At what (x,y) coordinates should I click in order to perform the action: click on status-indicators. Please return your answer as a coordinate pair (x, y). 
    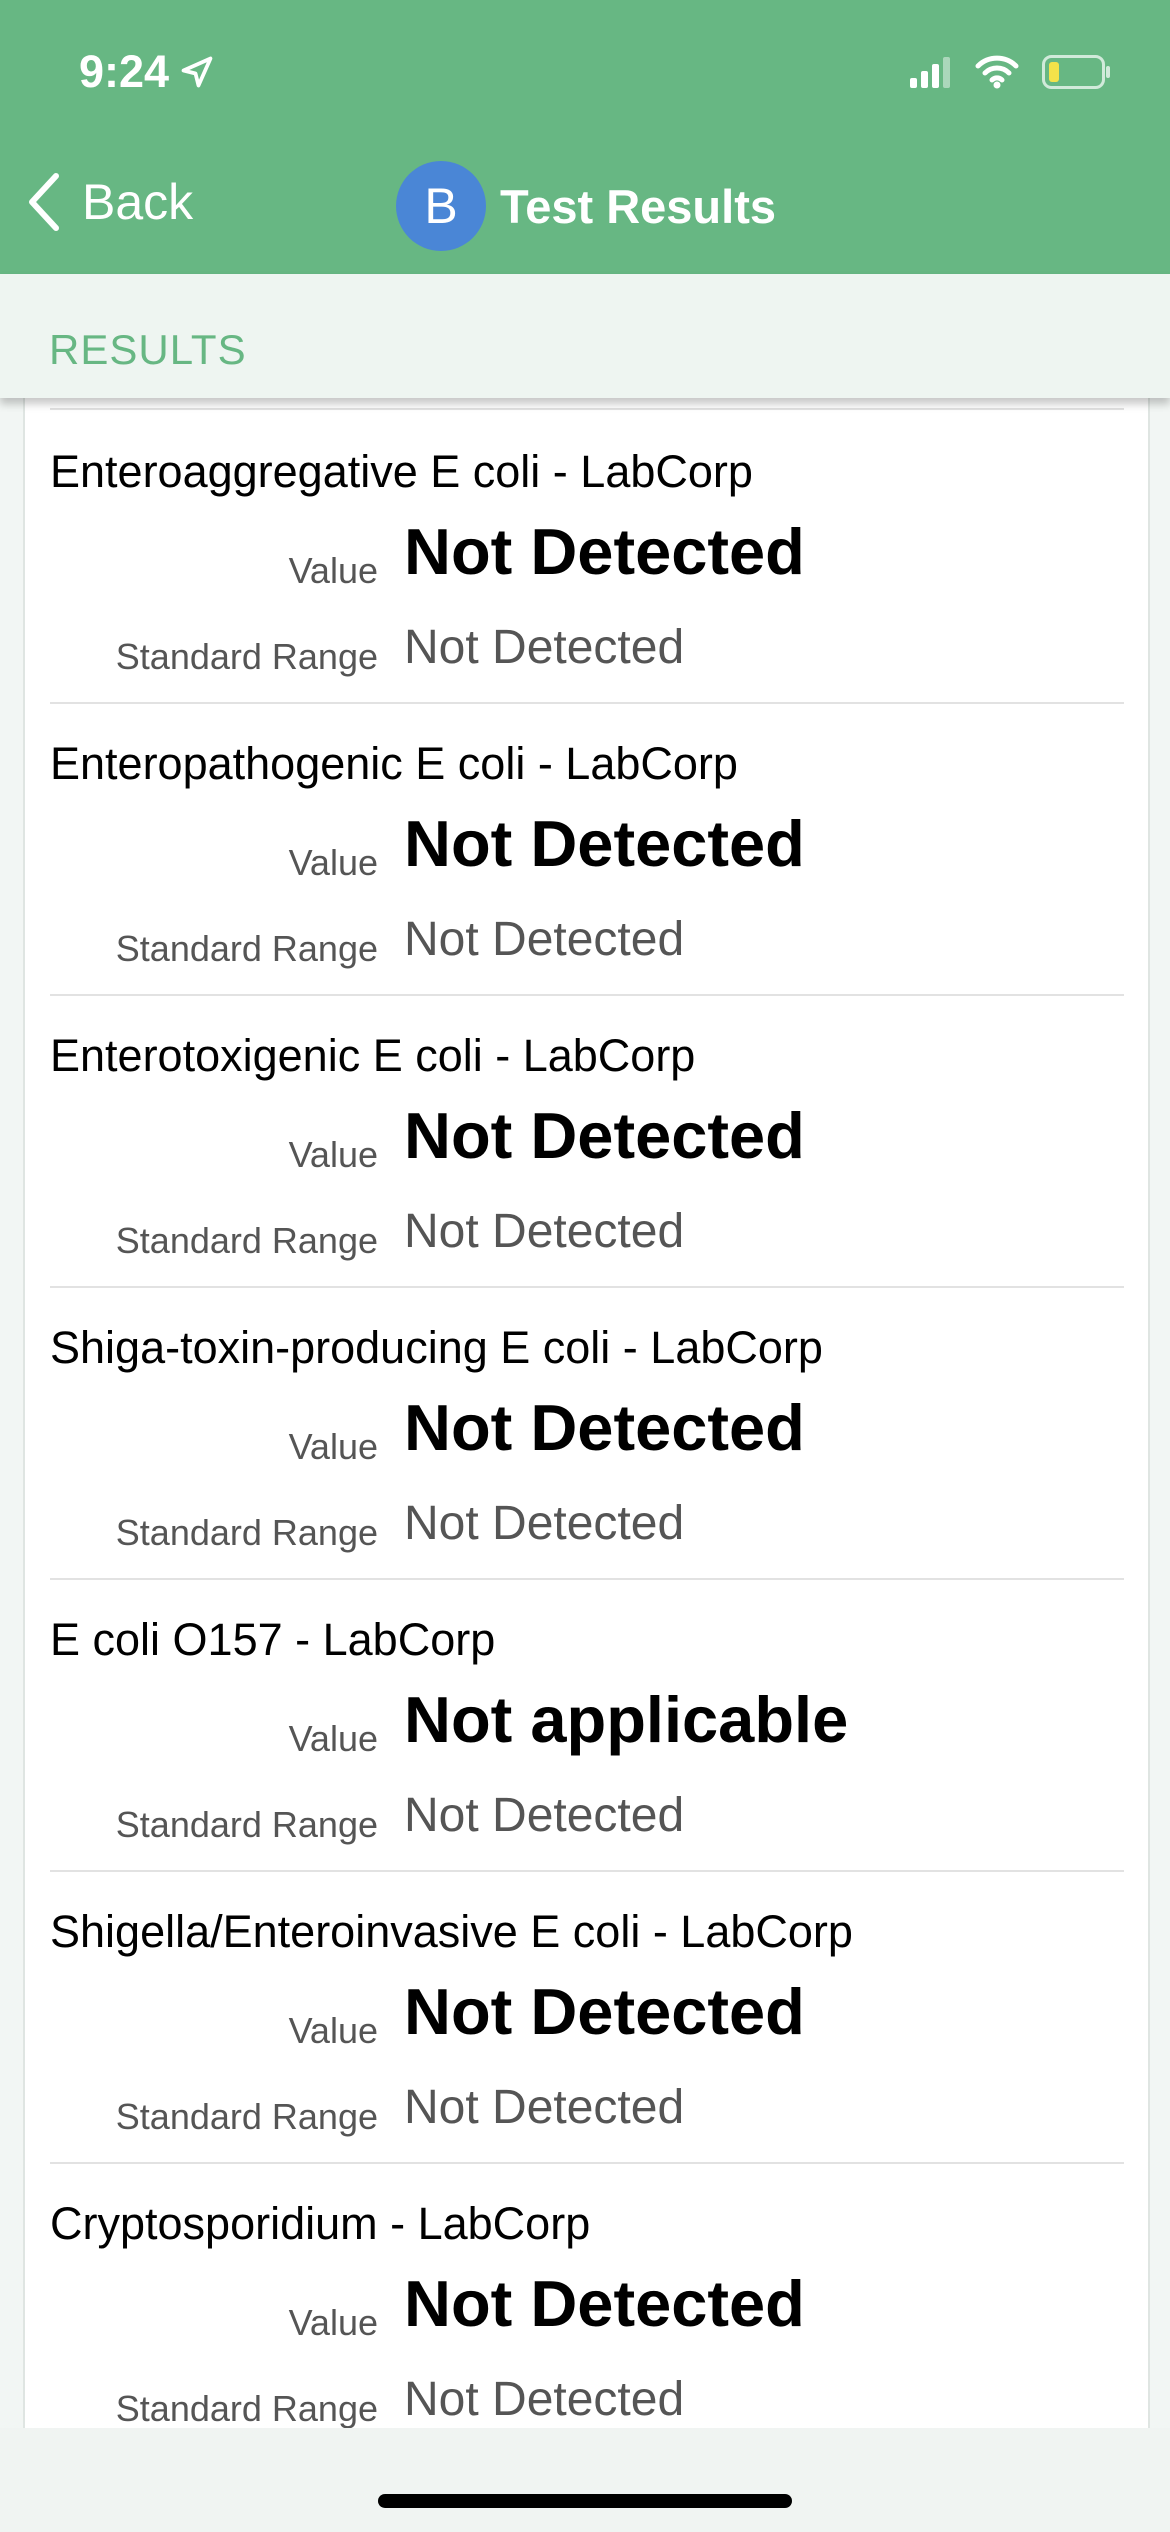
    Looking at the image, I should click on (1011, 72).